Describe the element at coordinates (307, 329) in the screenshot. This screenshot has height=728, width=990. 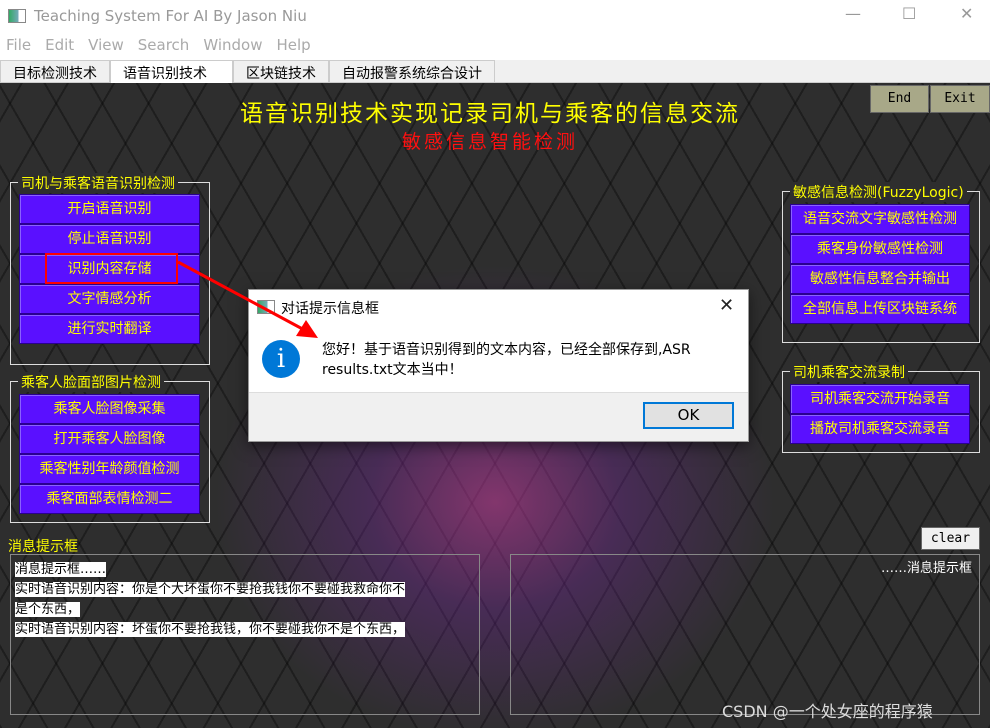
I see `arrow-head-icon` at that location.